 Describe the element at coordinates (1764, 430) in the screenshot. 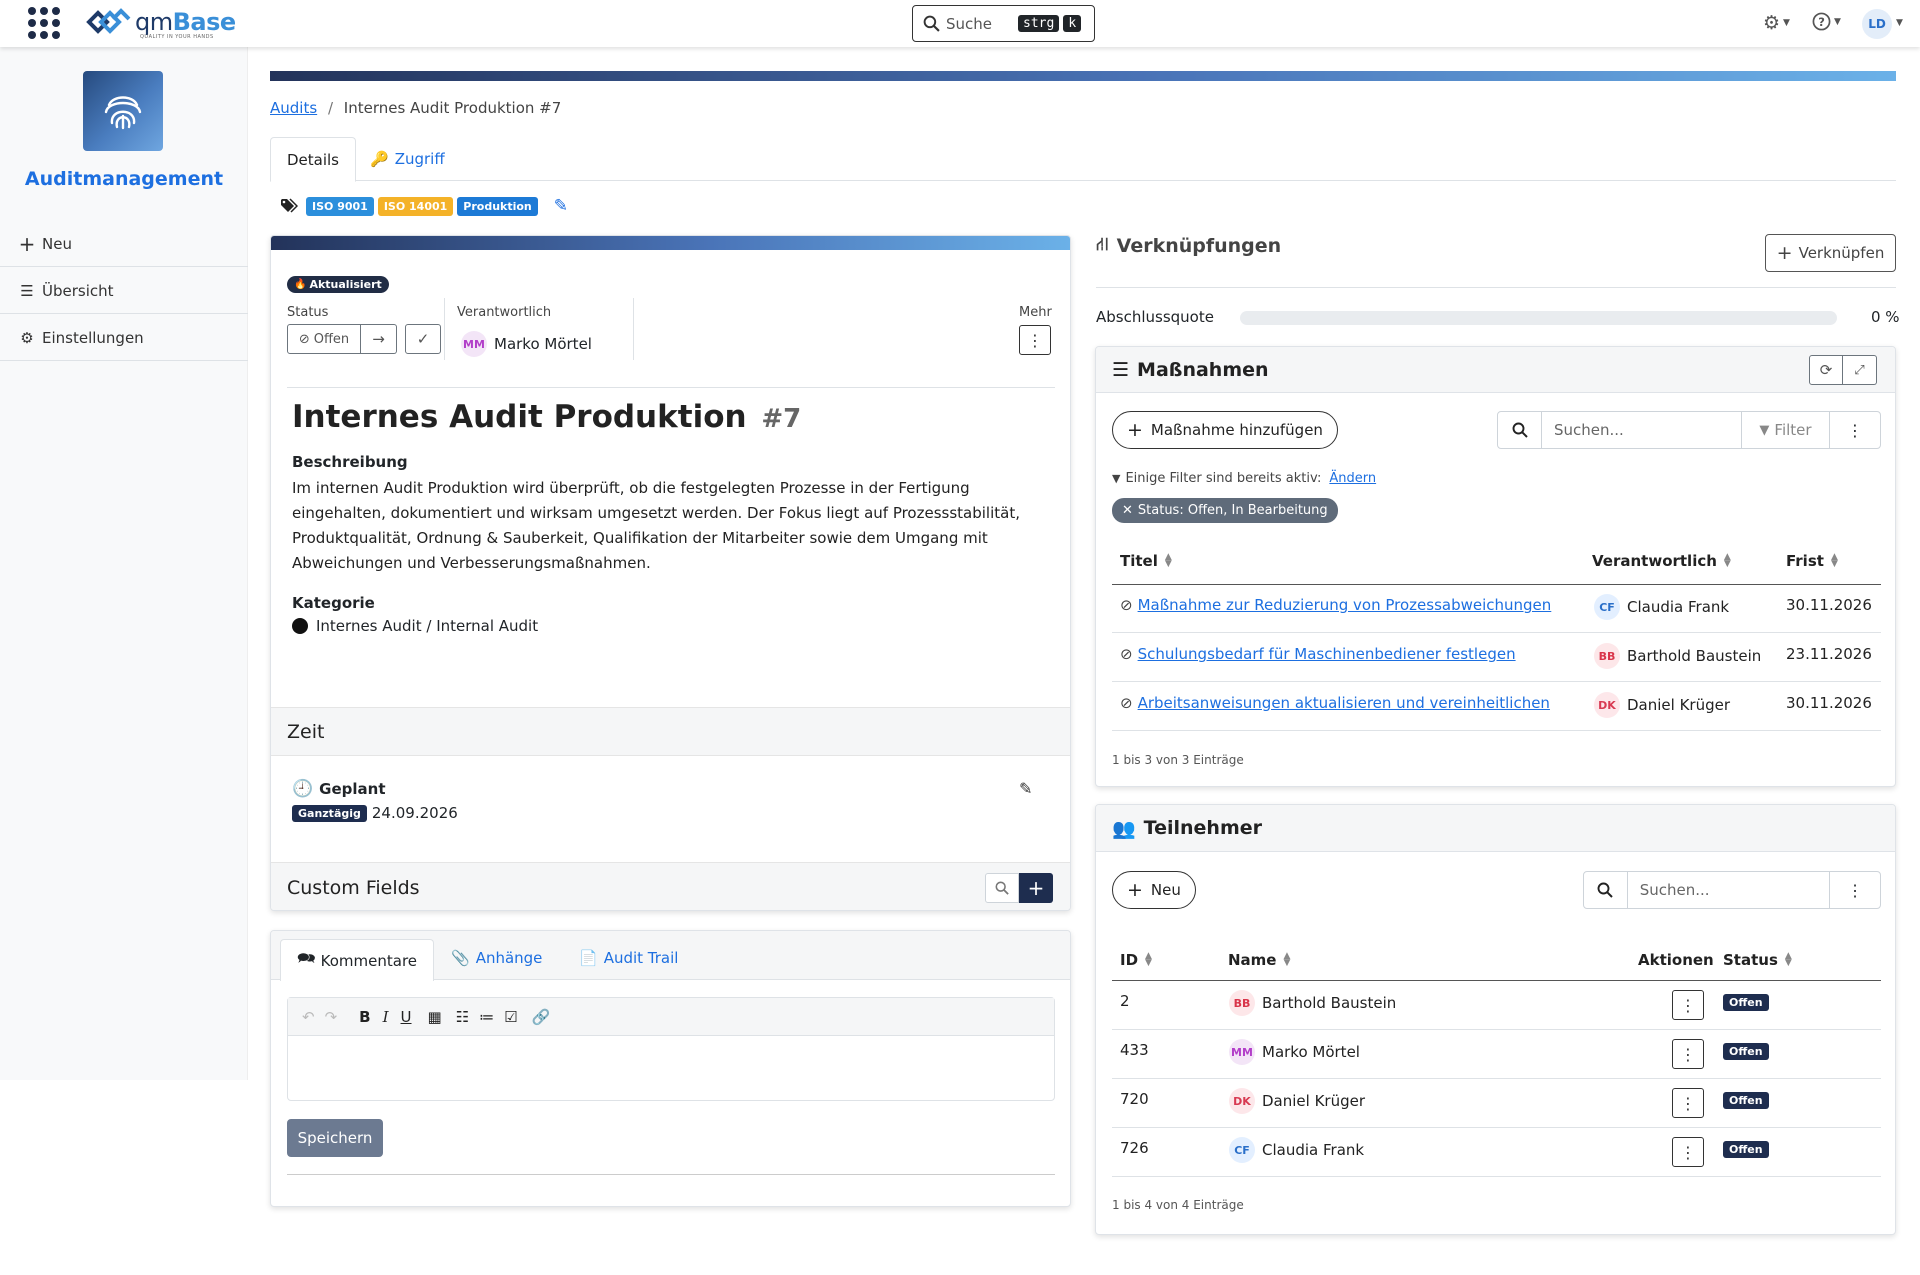

I see `filter-icon: ▼` at that location.